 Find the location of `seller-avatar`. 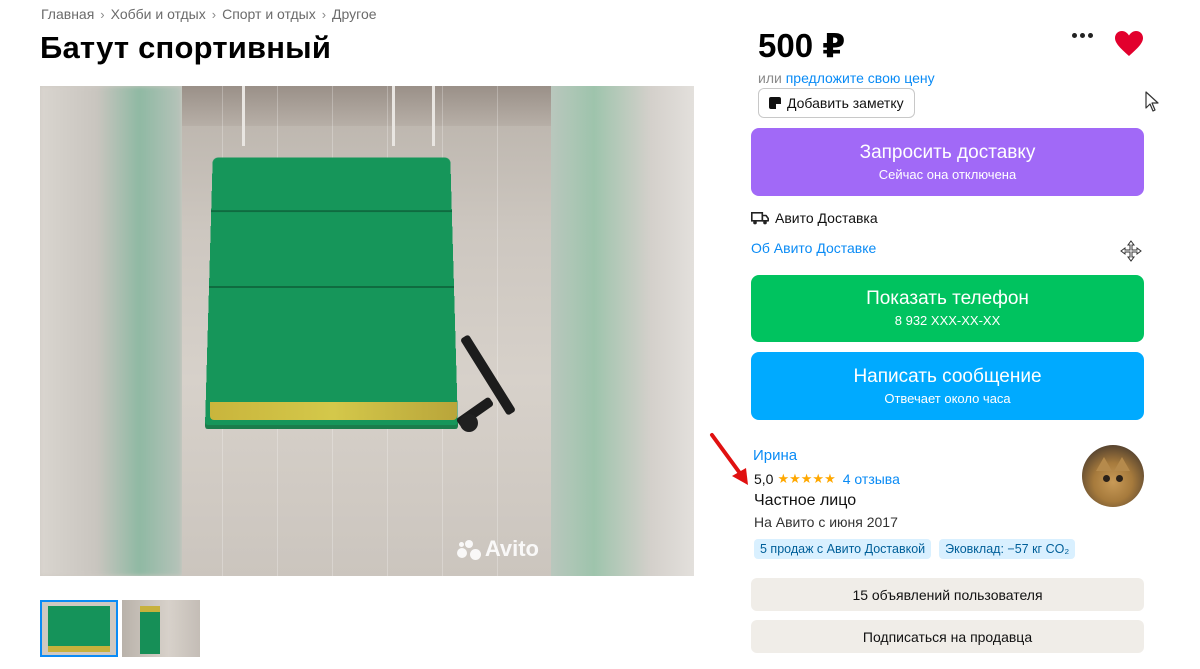

seller-avatar is located at coordinates (1113, 476).